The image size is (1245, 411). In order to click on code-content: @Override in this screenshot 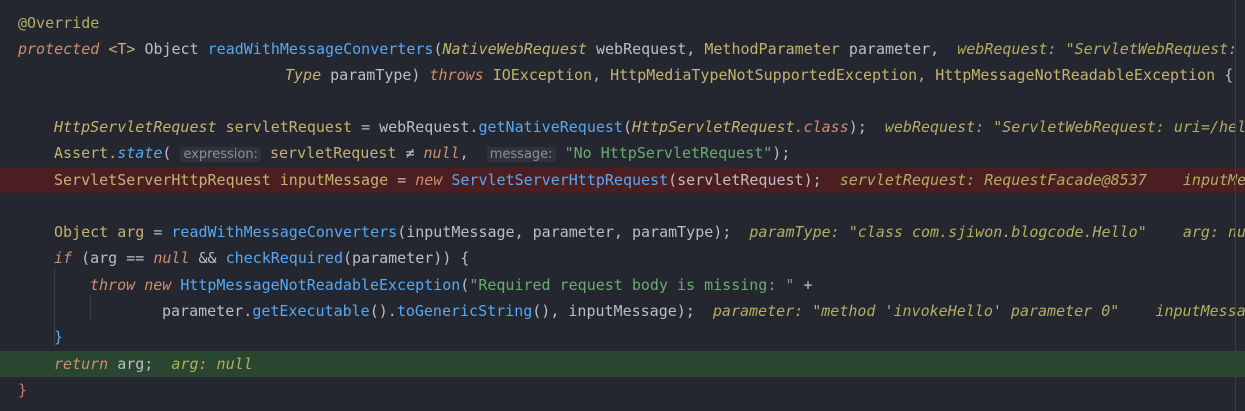, I will do `click(58, 23)`.